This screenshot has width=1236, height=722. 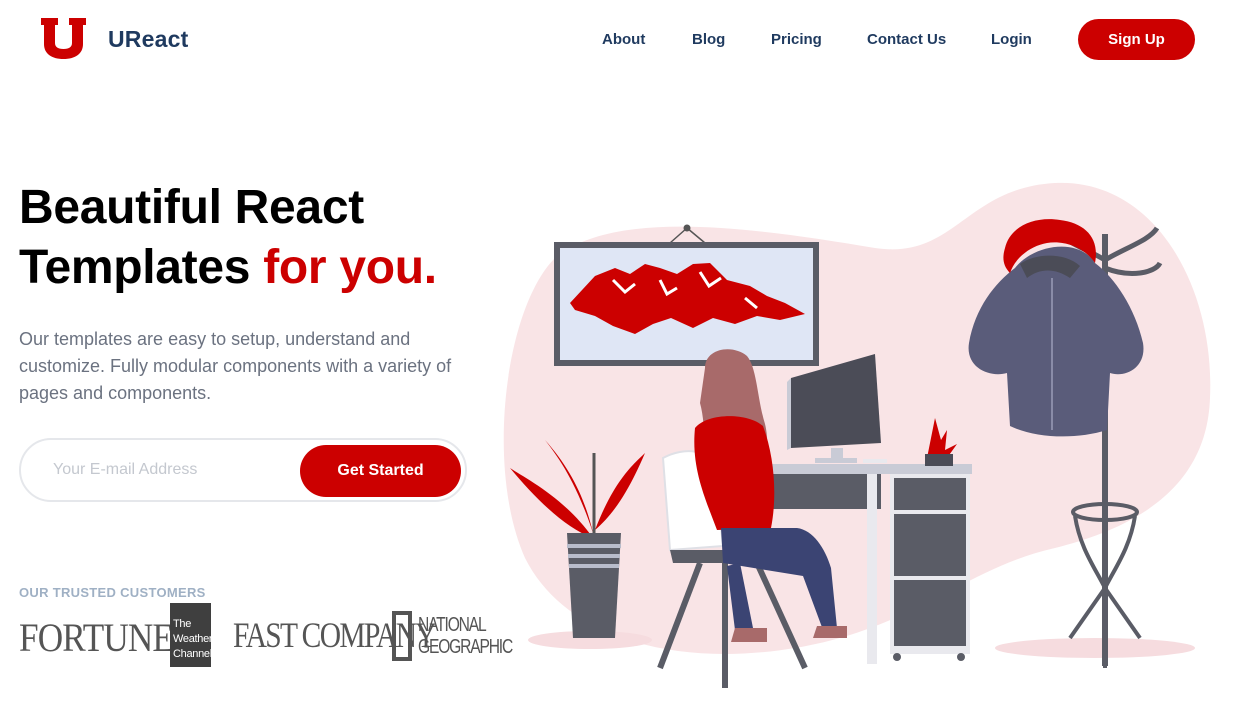 What do you see at coordinates (63, 38) in the screenshot?
I see `ureact-logo-icon` at bounding box center [63, 38].